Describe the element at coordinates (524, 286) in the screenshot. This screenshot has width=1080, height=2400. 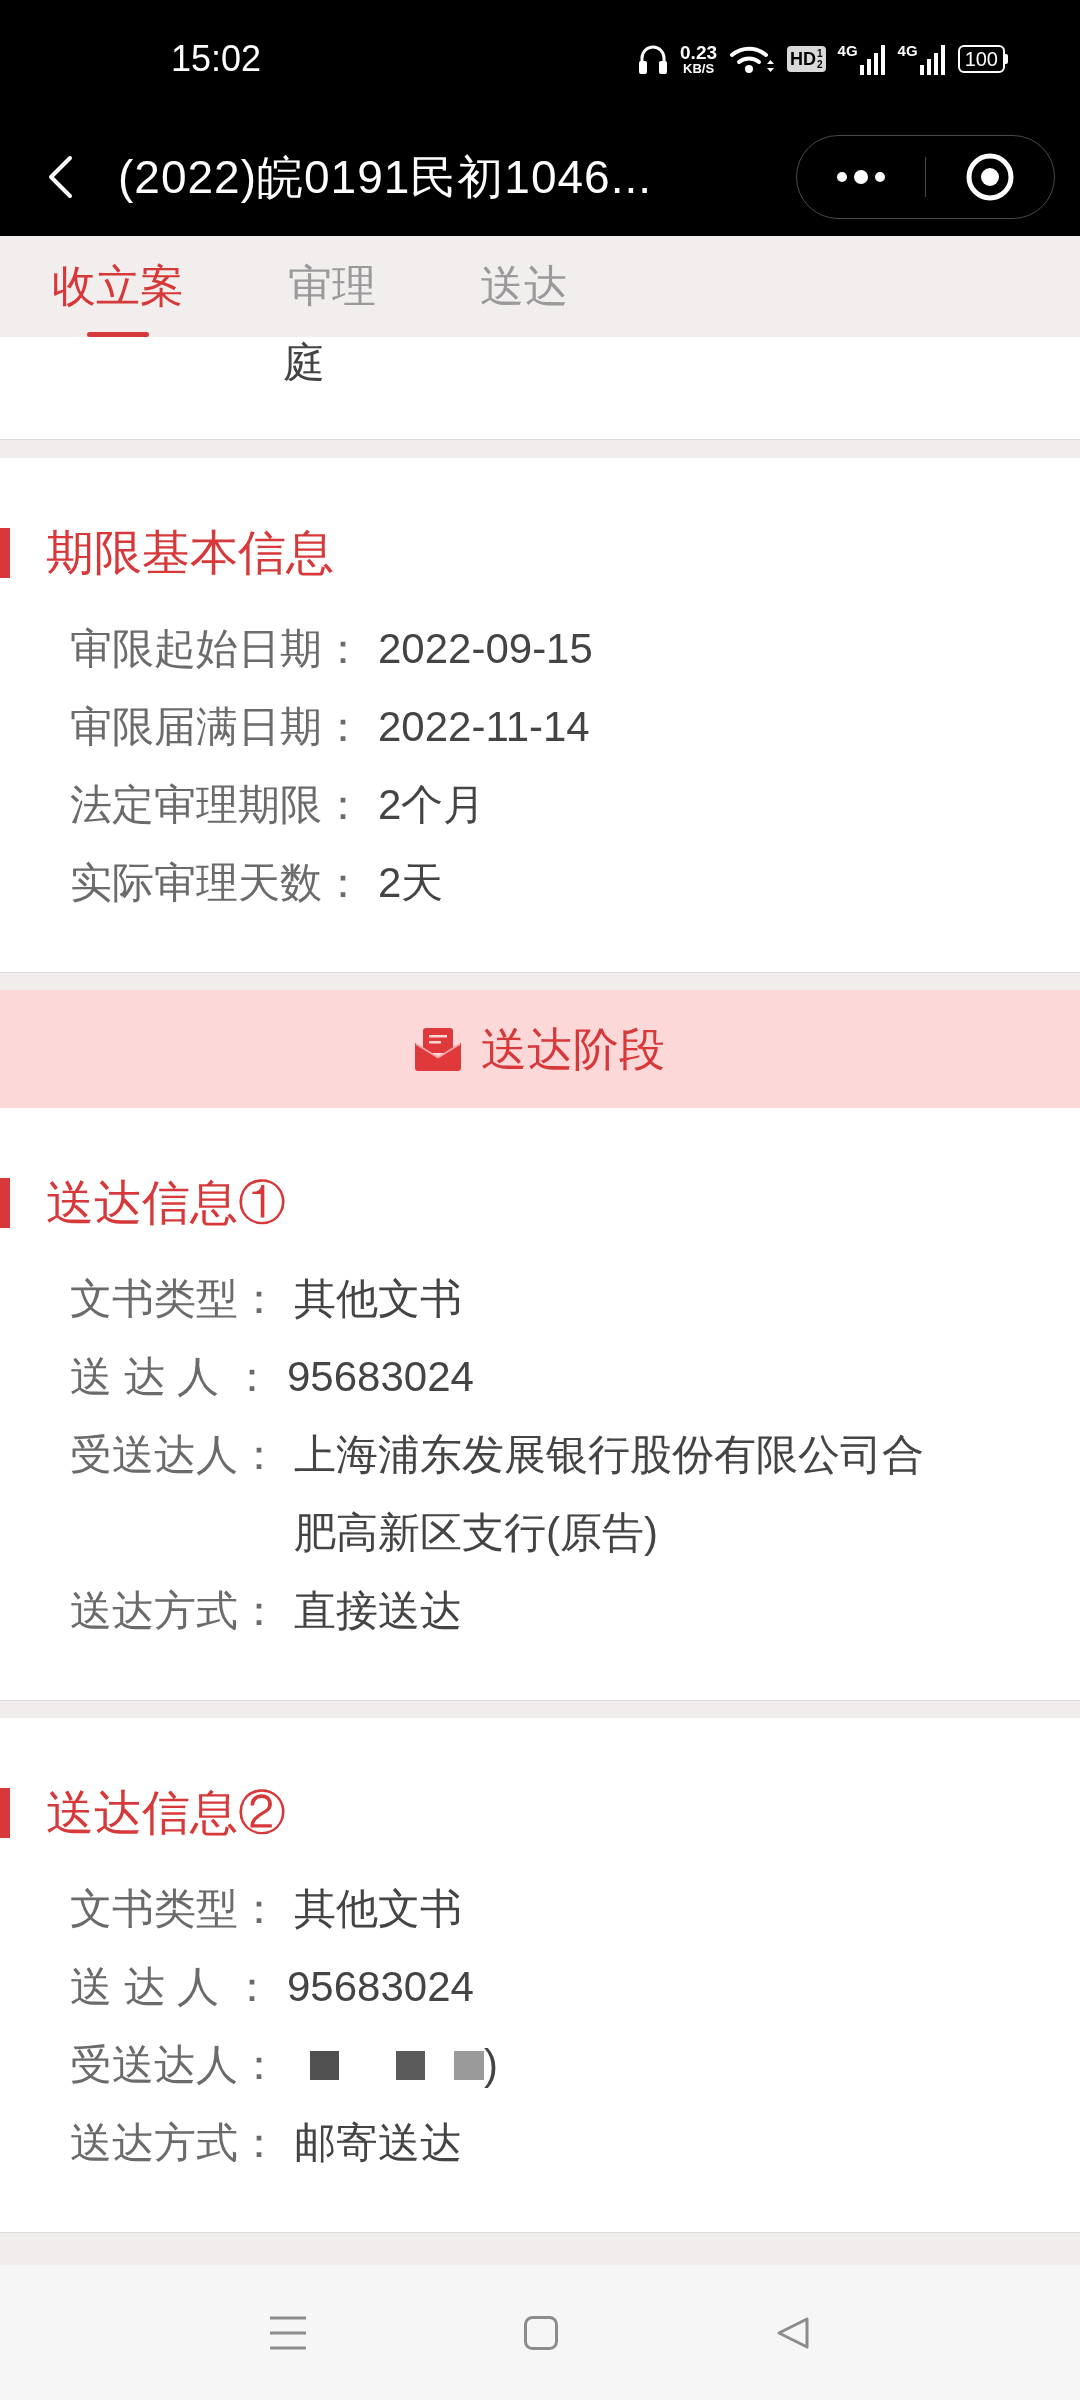
I see `tab: 送达` at that location.